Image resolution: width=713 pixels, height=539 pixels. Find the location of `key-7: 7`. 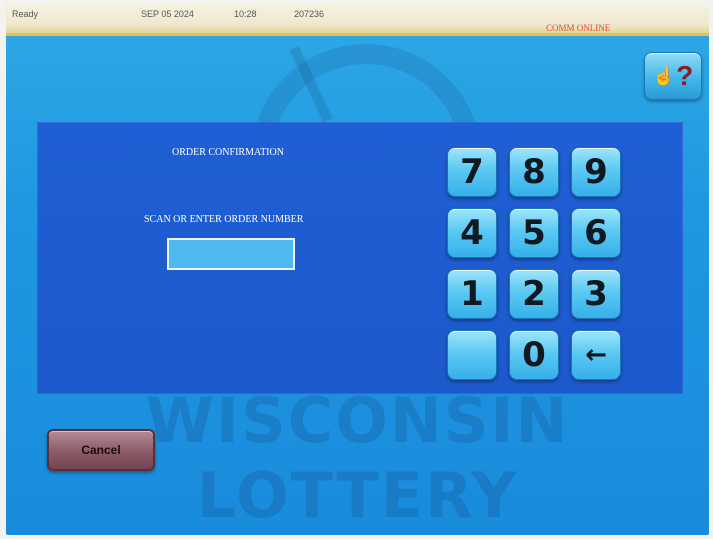

key-7: 7 is located at coordinates (472, 172).